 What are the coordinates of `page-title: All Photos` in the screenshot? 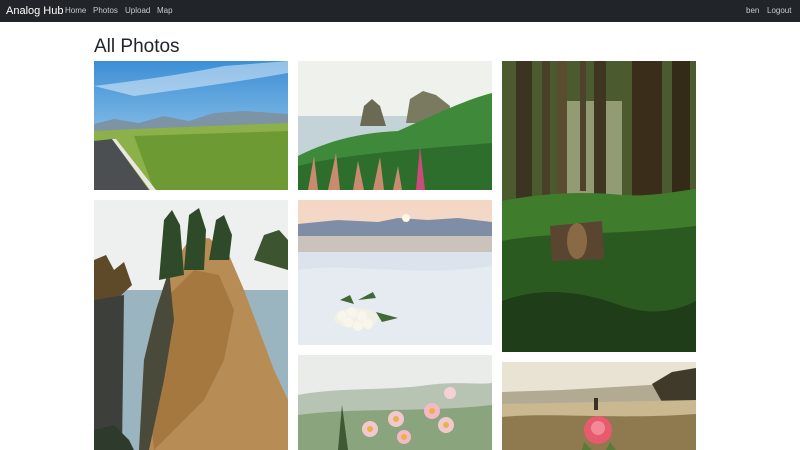 It's located at (137, 46).